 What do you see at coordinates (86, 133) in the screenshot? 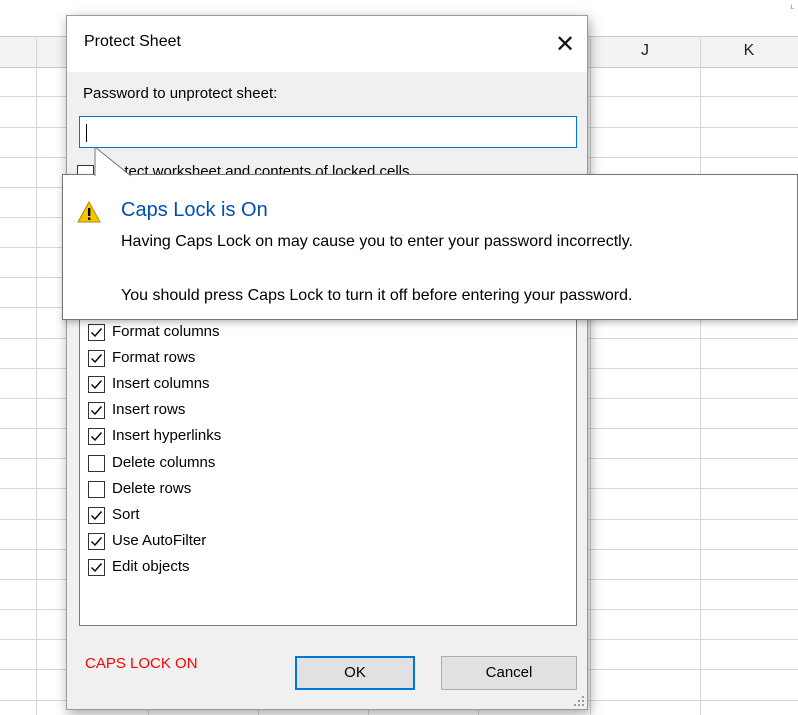
I see `text-caret` at bounding box center [86, 133].